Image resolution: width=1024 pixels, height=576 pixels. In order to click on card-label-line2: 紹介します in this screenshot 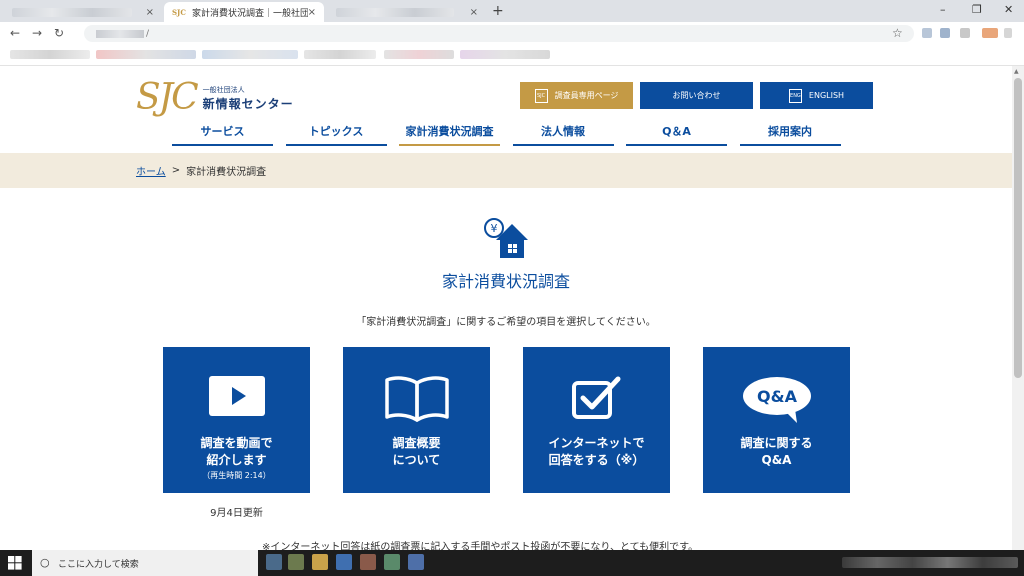, I will do `click(236, 460)`.